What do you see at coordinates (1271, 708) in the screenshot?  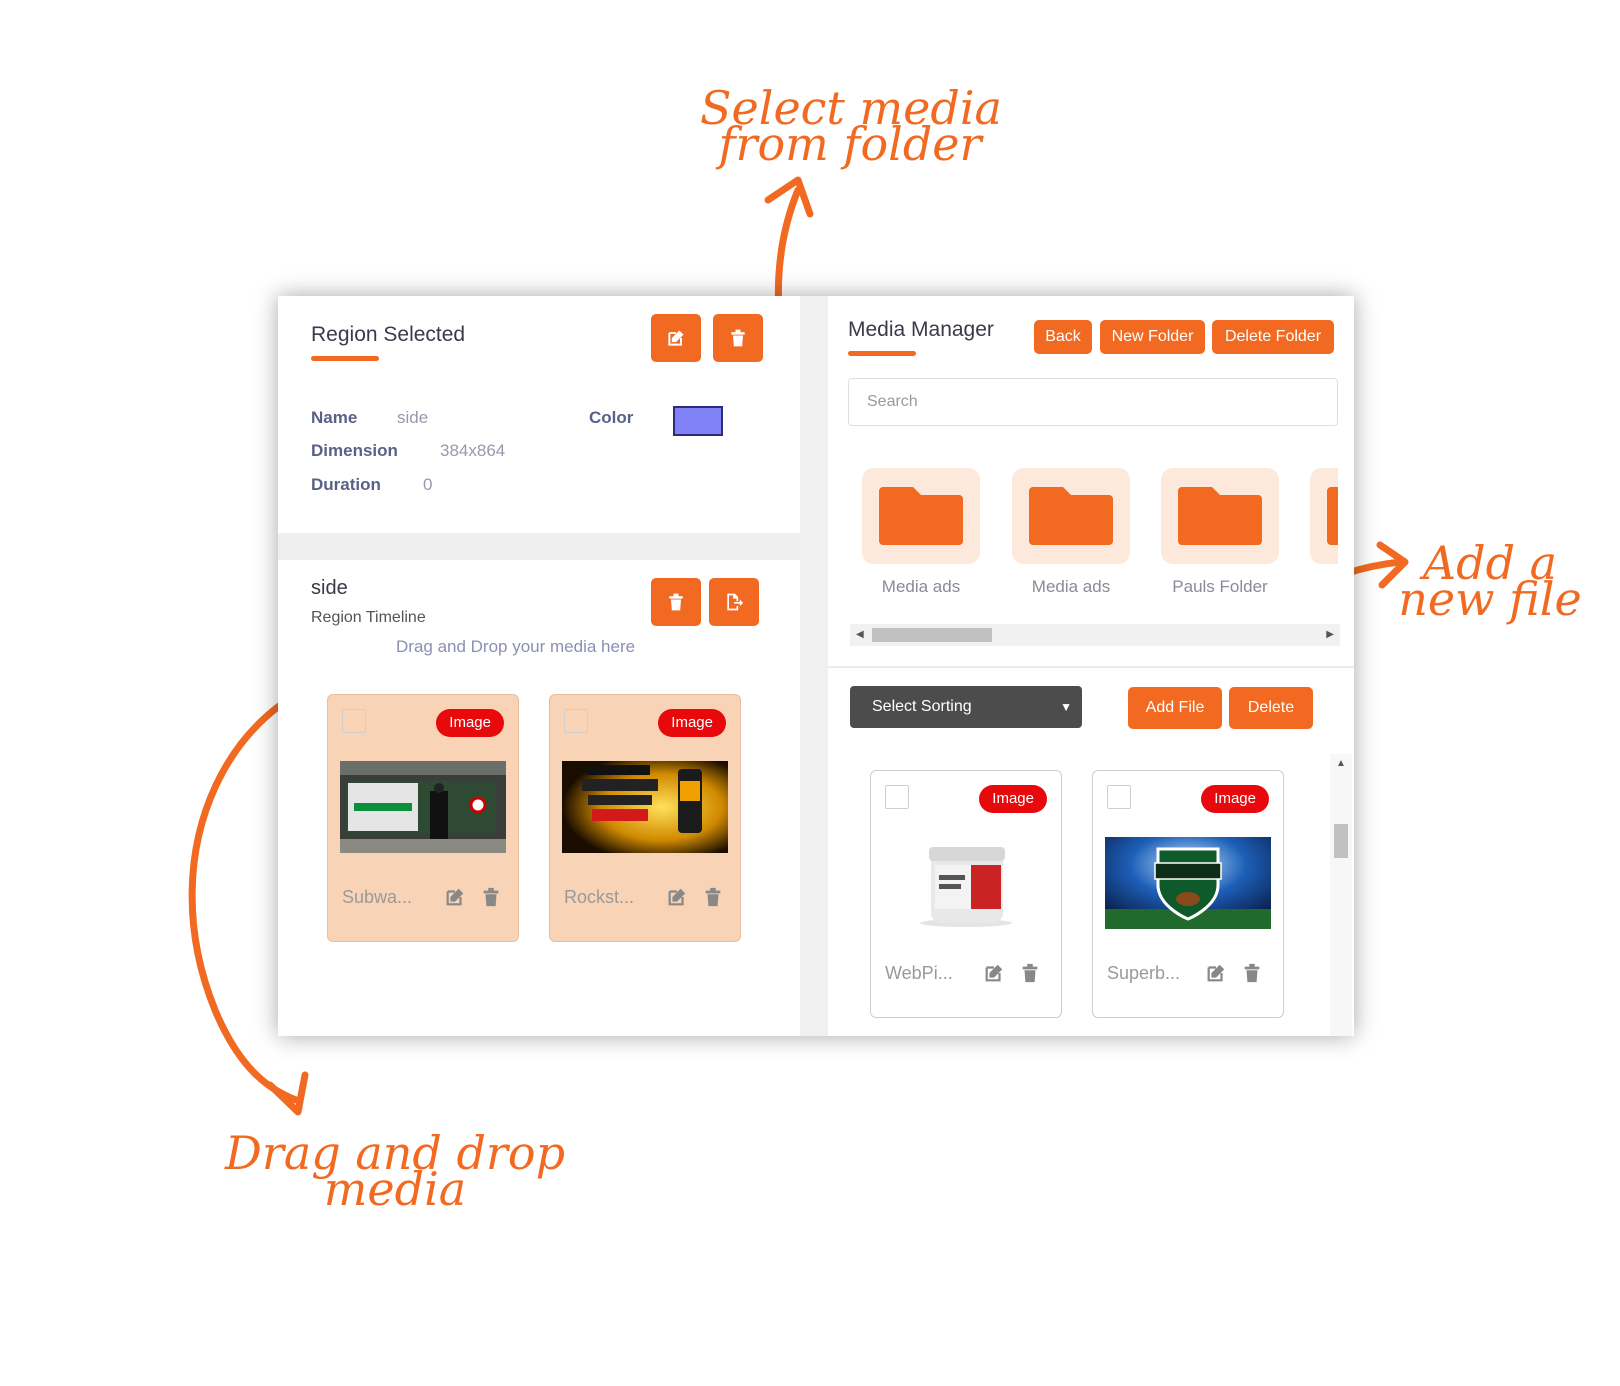 I see `delete-file-button: Delete` at bounding box center [1271, 708].